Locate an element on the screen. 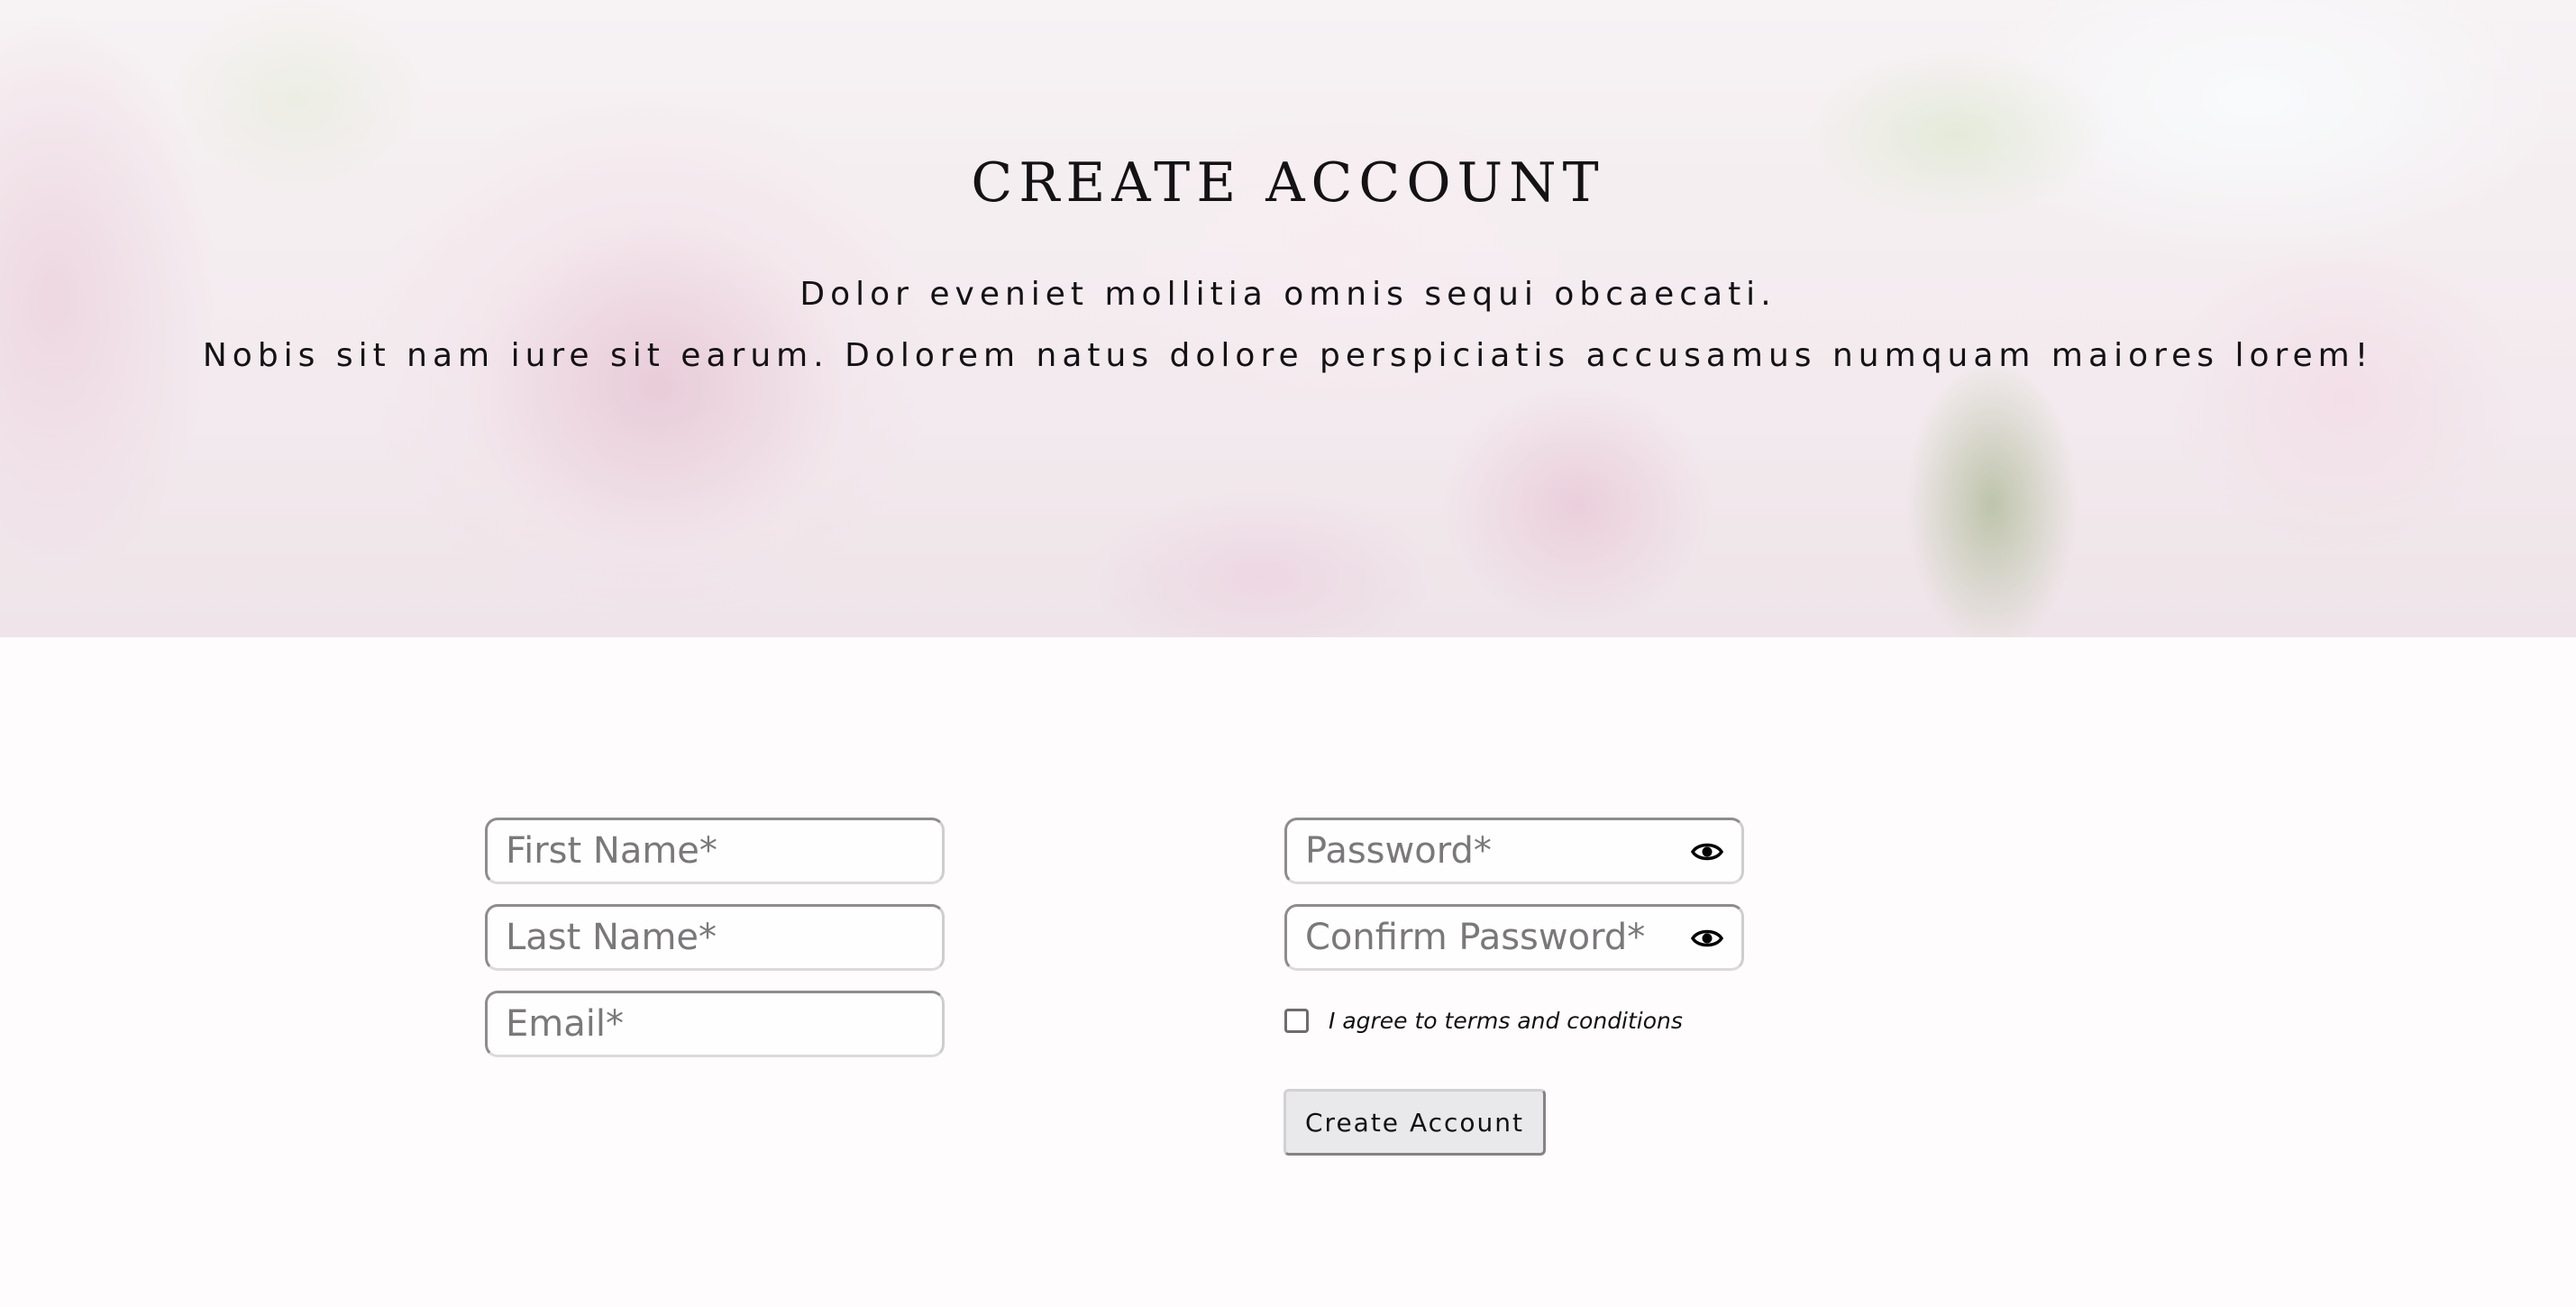 The image size is (2576, 1307). last-name-input is located at coordinates (686, 937).